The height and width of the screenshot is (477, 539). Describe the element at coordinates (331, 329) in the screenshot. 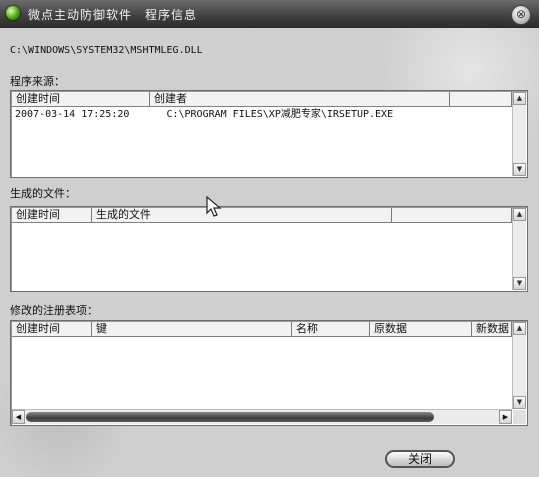

I see `column-header-name: 名称` at that location.